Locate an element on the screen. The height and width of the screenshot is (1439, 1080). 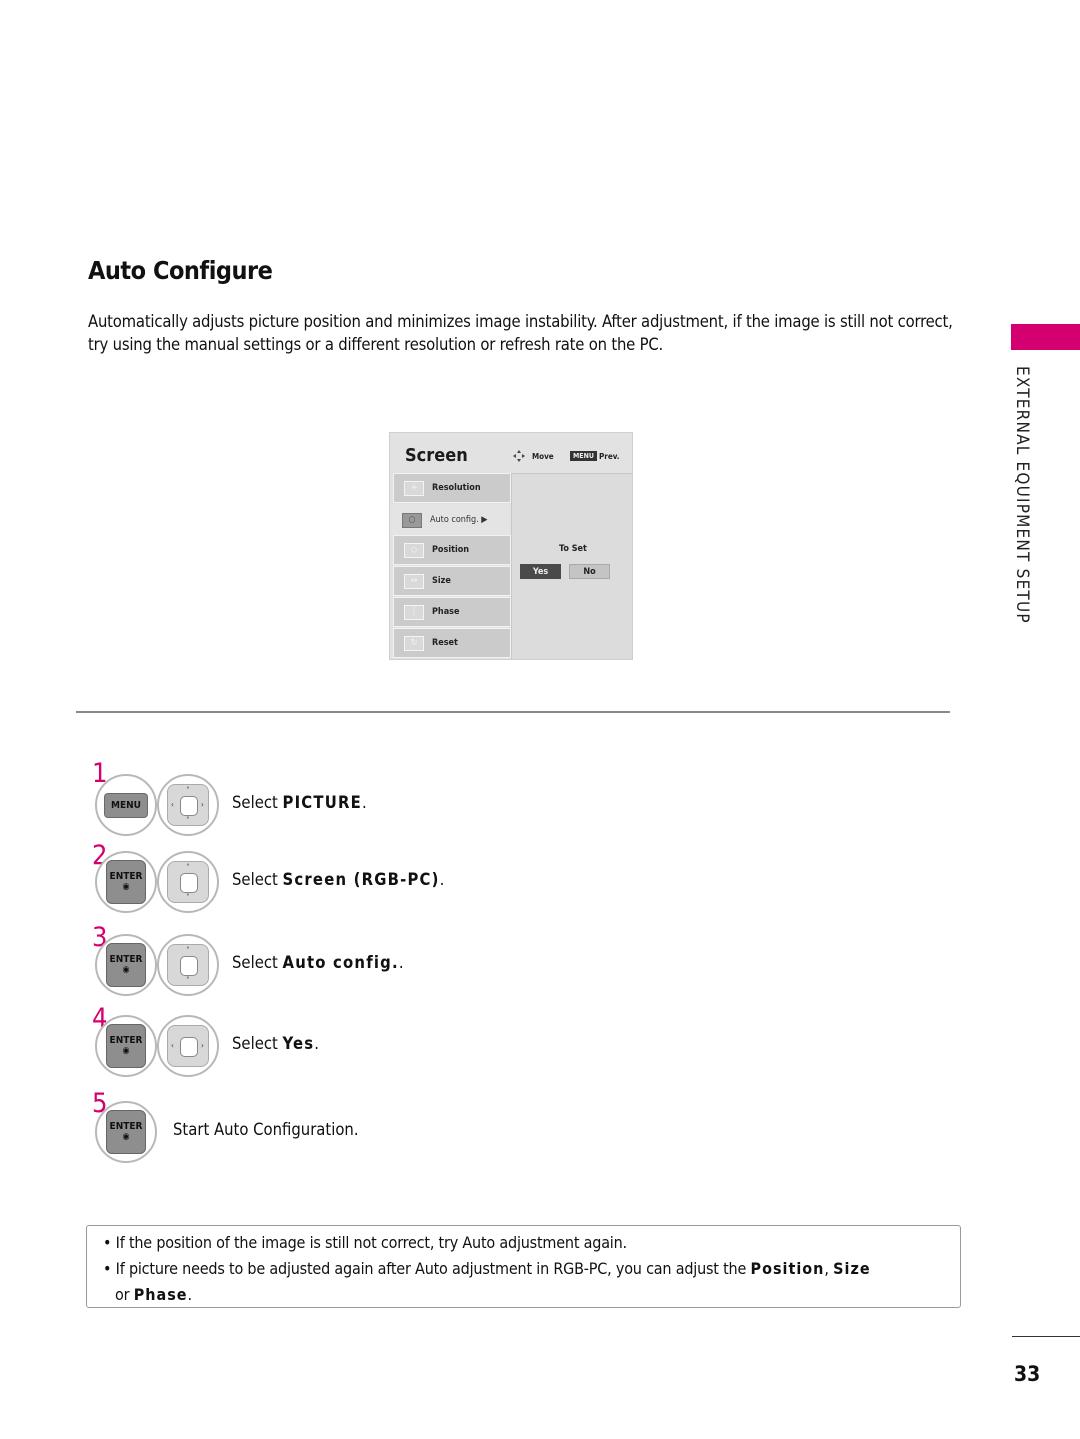
navigation-key-four-way: ˄ ˅ ‹ › is located at coordinates (188, 805).